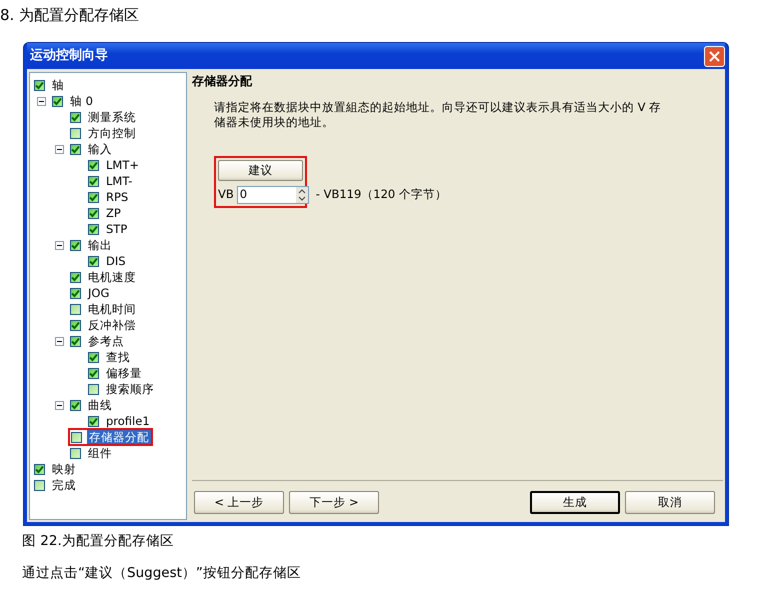 The width and height of the screenshot is (766, 590). What do you see at coordinates (112, 325) in the screenshot?
I see `tree-item: 反冲补偿` at bounding box center [112, 325].